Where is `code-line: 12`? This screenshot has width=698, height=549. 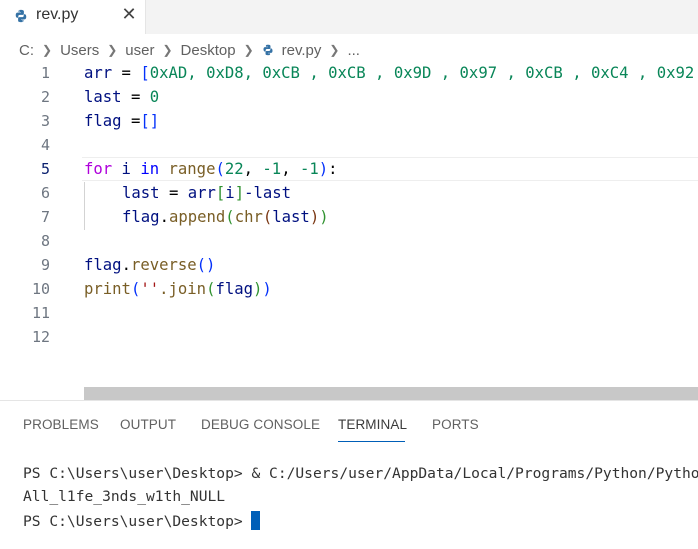
code-line: 12 is located at coordinates (349, 338).